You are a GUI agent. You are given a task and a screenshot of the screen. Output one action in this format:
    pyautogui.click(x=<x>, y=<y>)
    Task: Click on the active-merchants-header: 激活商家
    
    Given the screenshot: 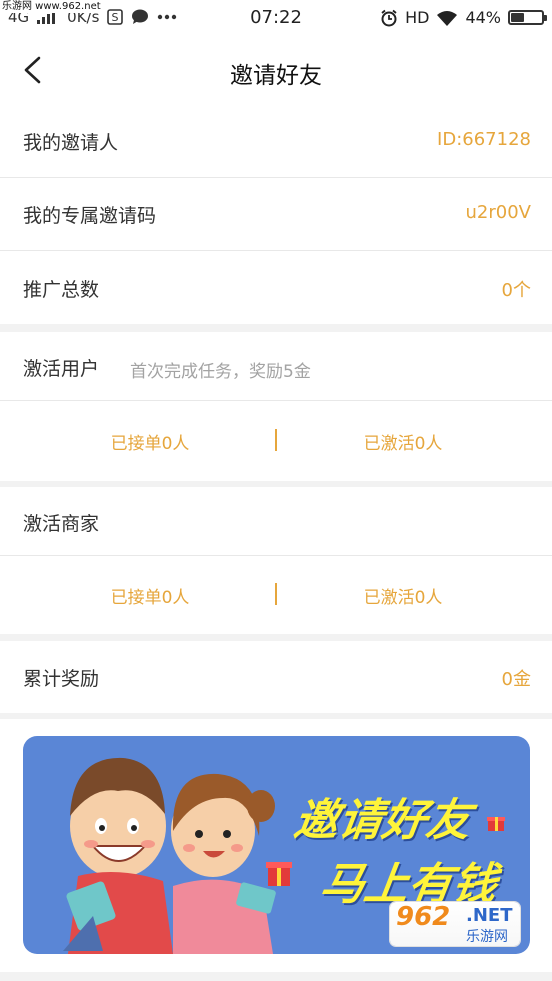 What is the action you would take?
    pyautogui.click(x=276, y=521)
    